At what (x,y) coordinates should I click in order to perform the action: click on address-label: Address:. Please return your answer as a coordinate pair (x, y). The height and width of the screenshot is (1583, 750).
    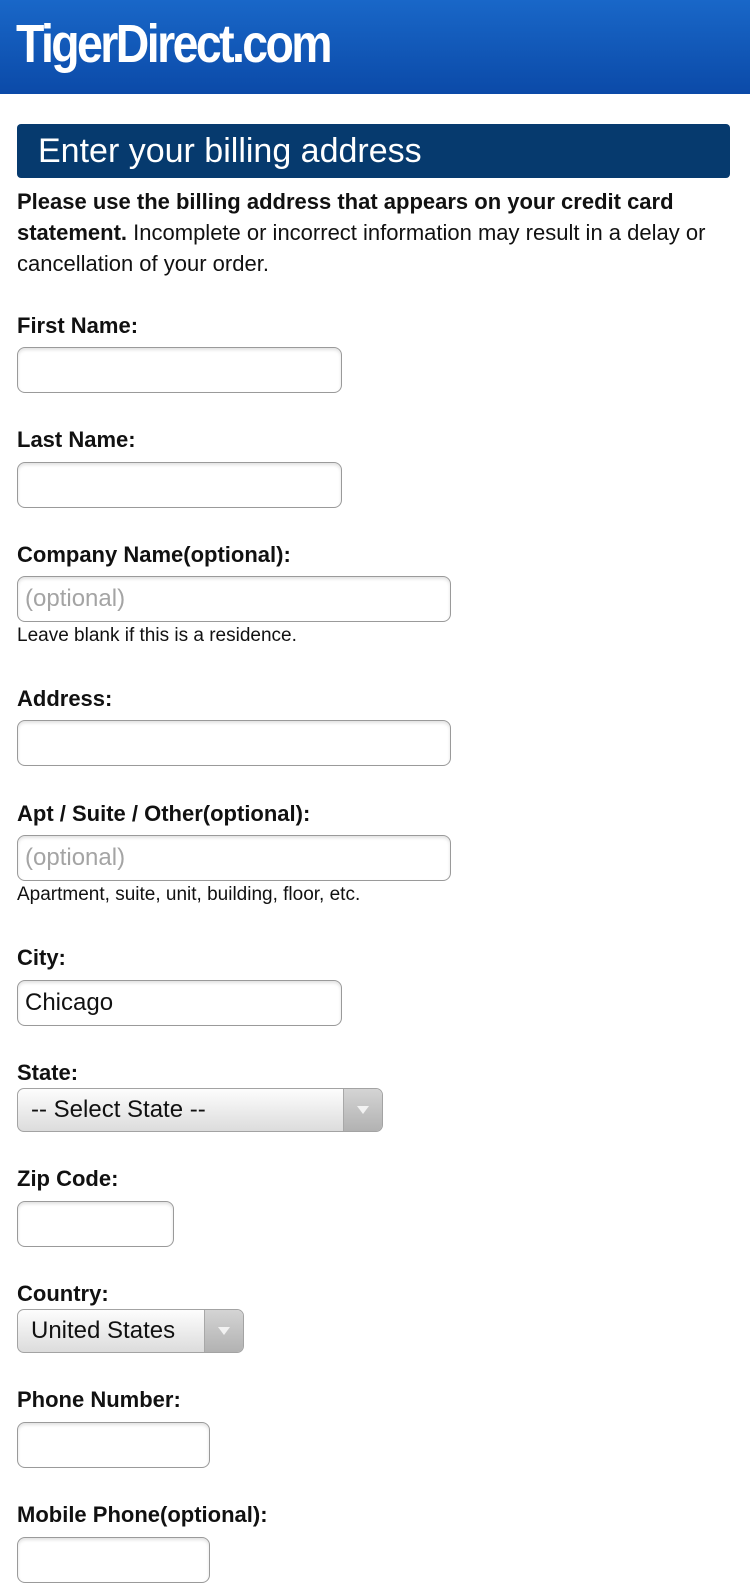
    Looking at the image, I should click on (65, 698).